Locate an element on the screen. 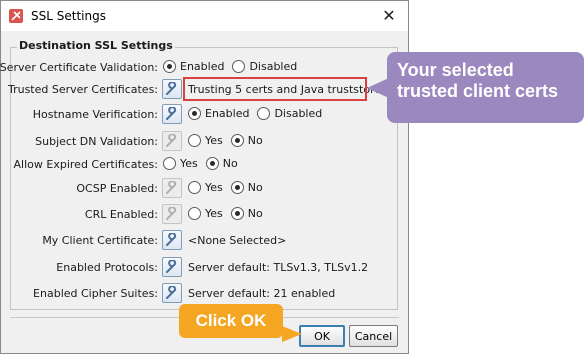  enabled-protocols-label: Enabled Protocols: is located at coordinates (107, 267).